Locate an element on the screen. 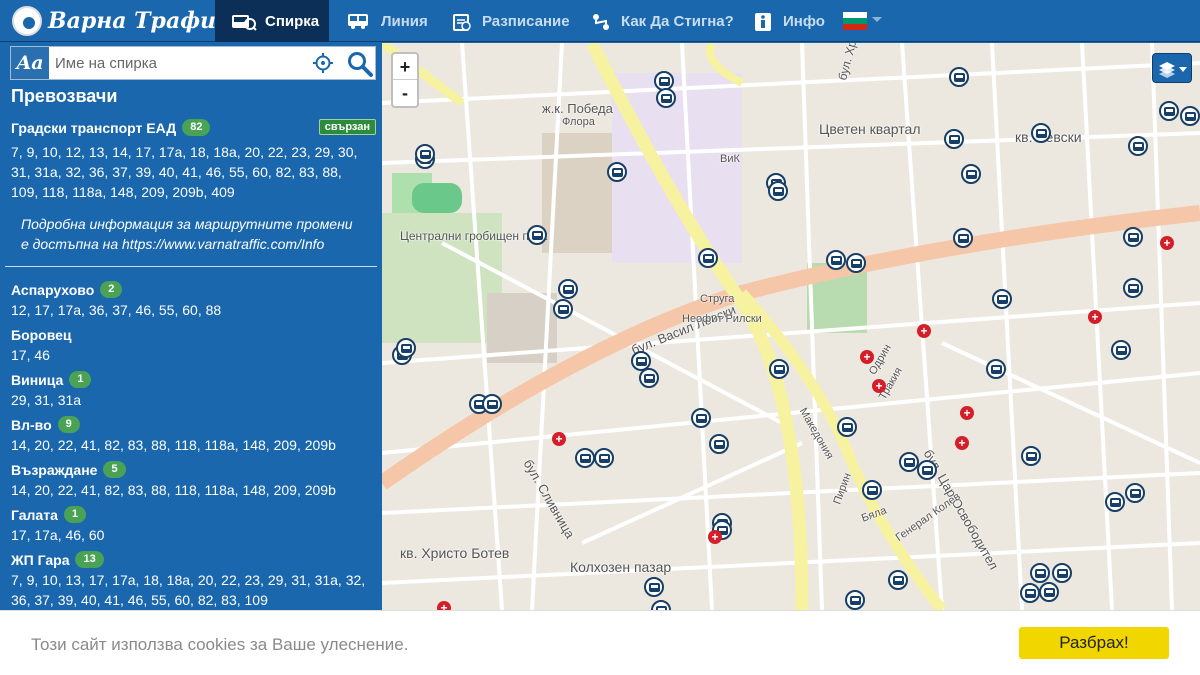 The image size is (1200, 675). tab-info: Инфо is located at coordinates (789, 21).